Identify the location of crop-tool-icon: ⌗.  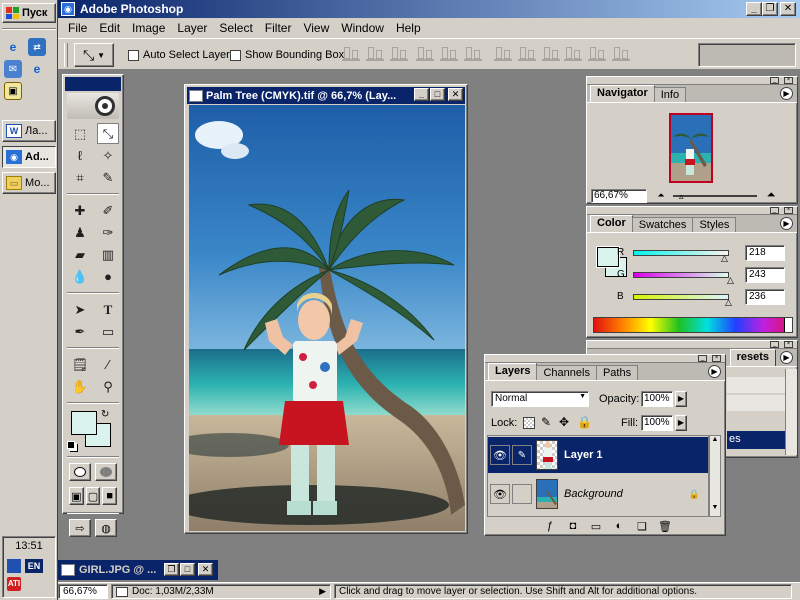
(80, 177).